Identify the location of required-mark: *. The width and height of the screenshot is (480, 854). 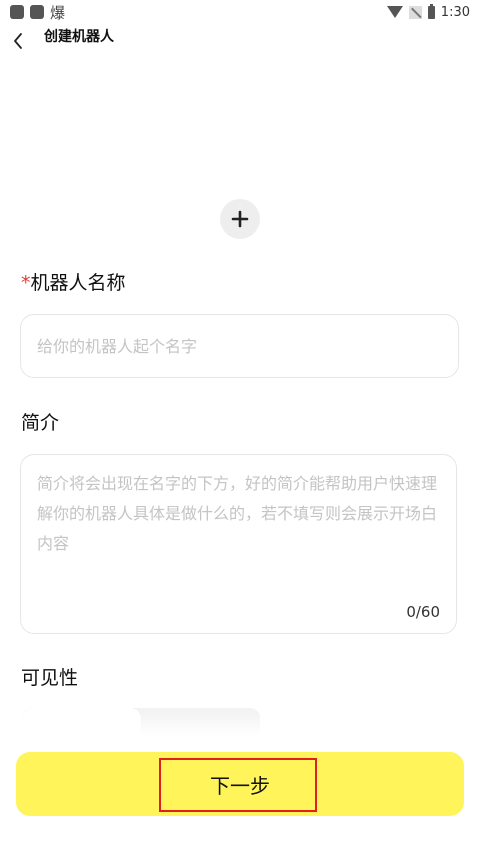
(26, 283).